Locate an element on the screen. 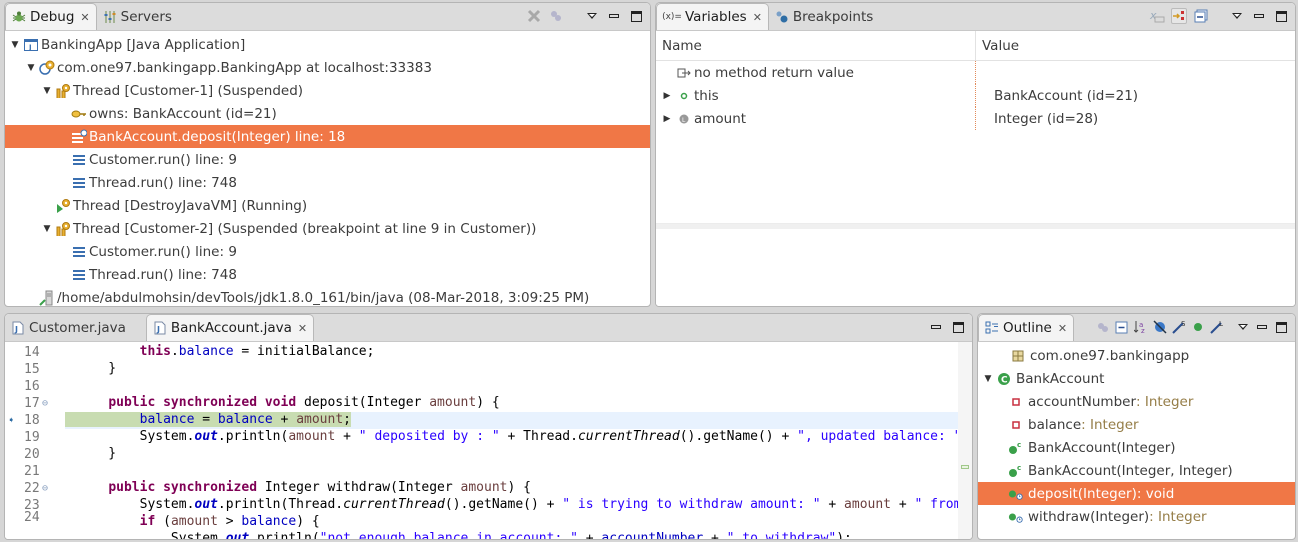 Image resolution: width=1298 pixels, height=542 pixels. tab-debug: Debug ✕ is located at coordinates (51, 16).